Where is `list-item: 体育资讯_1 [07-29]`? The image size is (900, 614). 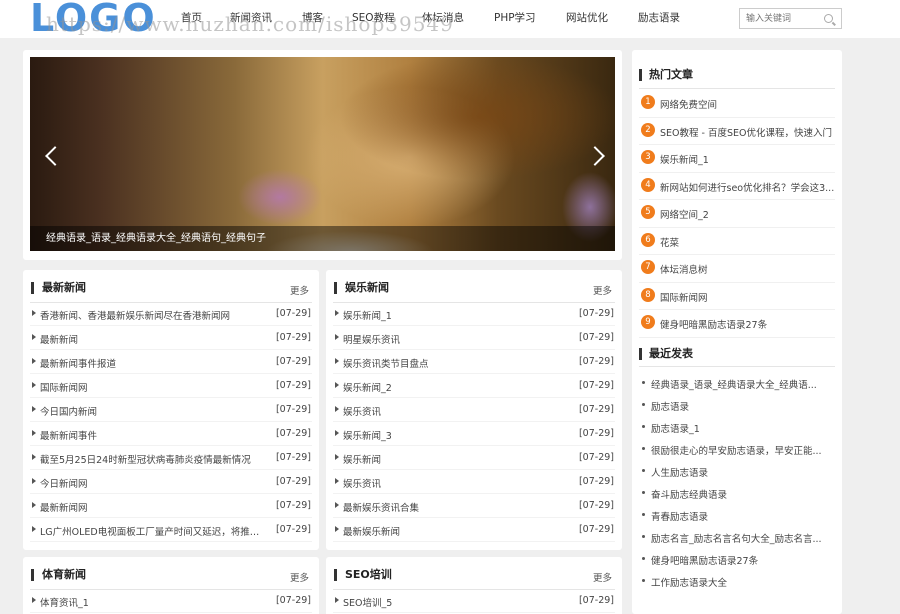 list-item: 体育资讯_1 [07-29] is located at coordinates (171, 601).